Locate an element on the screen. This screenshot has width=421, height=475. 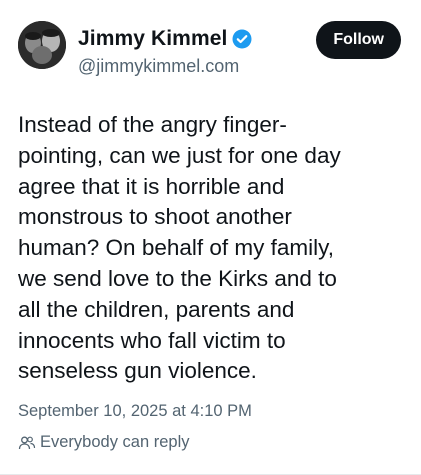
verified-badge-icon is located at coordinates (242, 39).